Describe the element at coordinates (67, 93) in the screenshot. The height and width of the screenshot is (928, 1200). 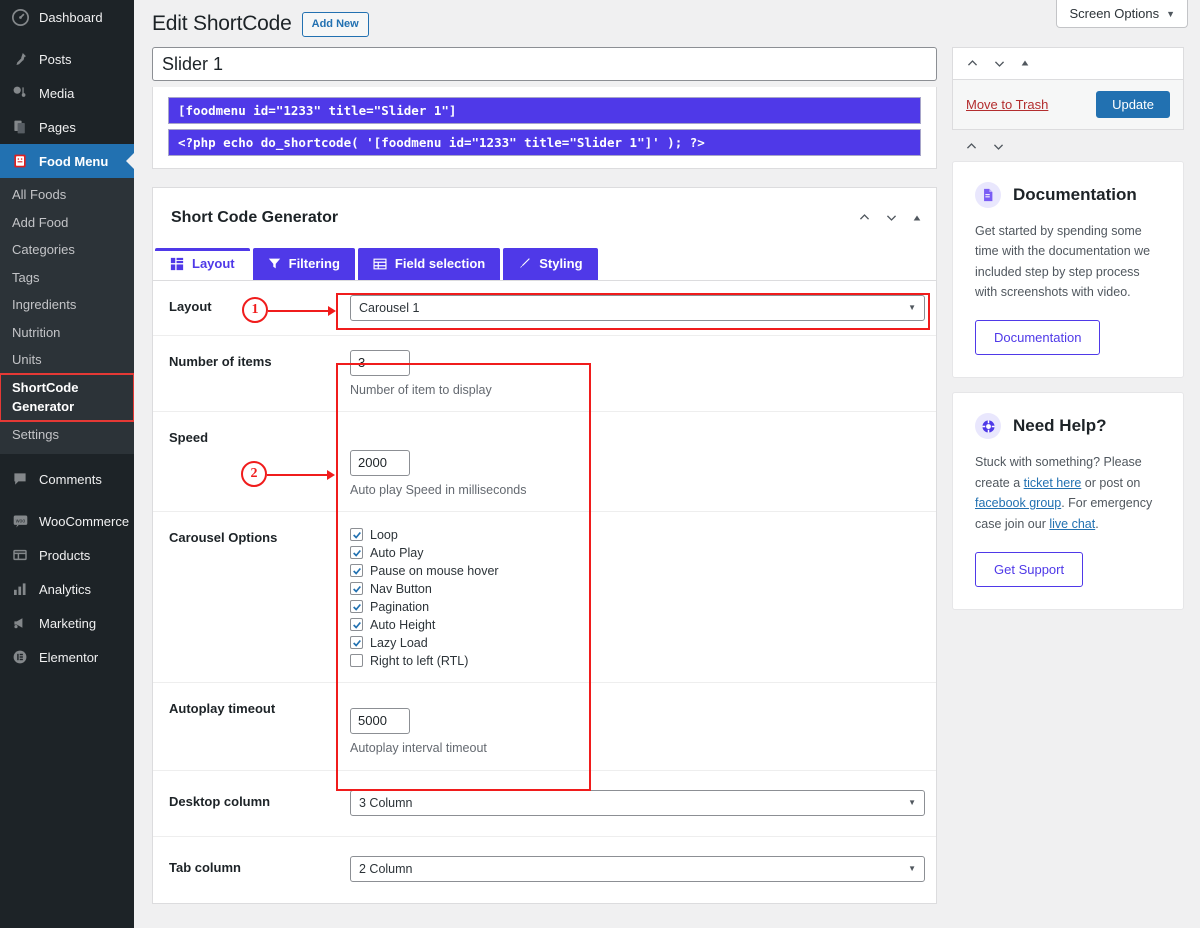
I see `sidebar-item-media: Media` at that location.